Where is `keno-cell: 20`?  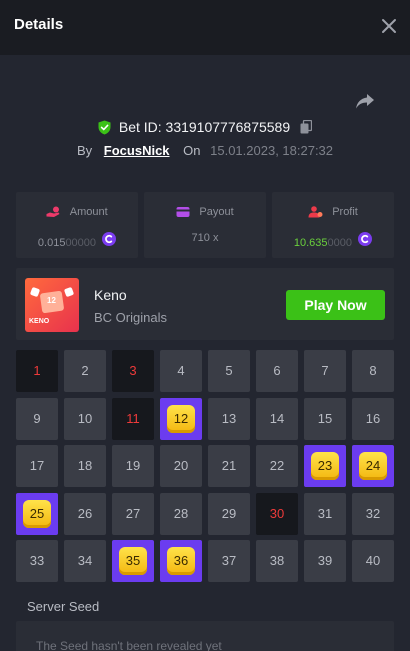
keno-cell: 20 is located at coordinates (181, 466).